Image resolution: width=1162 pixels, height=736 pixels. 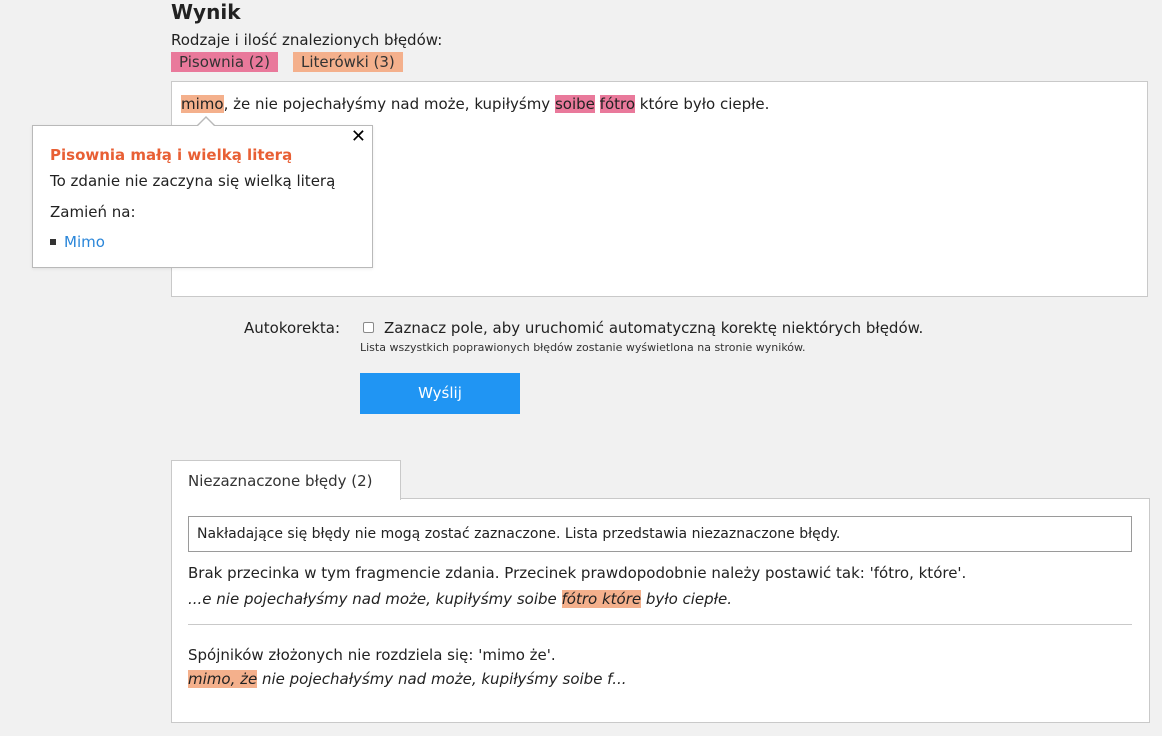 I want to click on submit-button: Wyślij, so click(x=440, y=393).